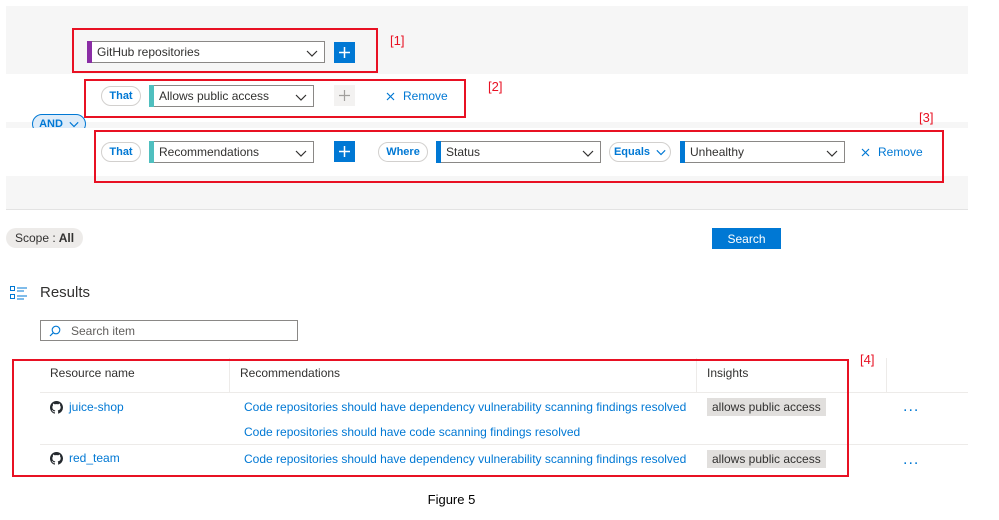 Image resolution: width=999 pixels, height=520 pixels. What do you see at coordinates (55, 330) in the screenshot?
I see `search-icon` at bounding box center [55, 330].